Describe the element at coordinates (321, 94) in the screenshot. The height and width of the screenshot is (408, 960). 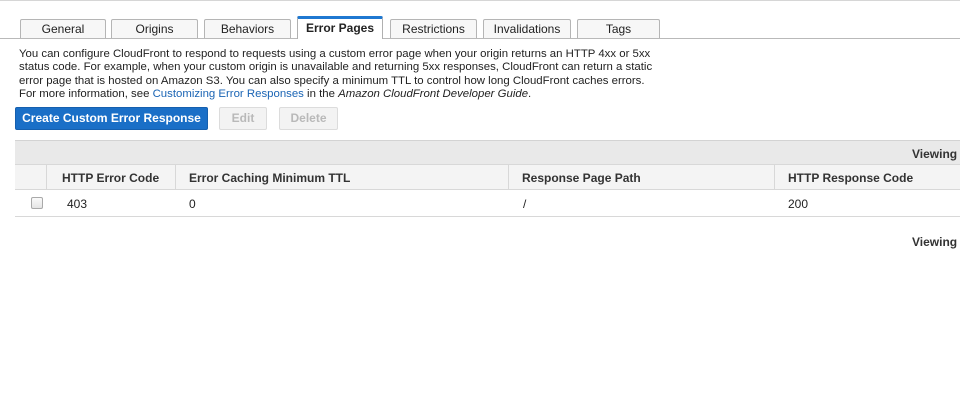
I see `description-mid: in the` at that location.